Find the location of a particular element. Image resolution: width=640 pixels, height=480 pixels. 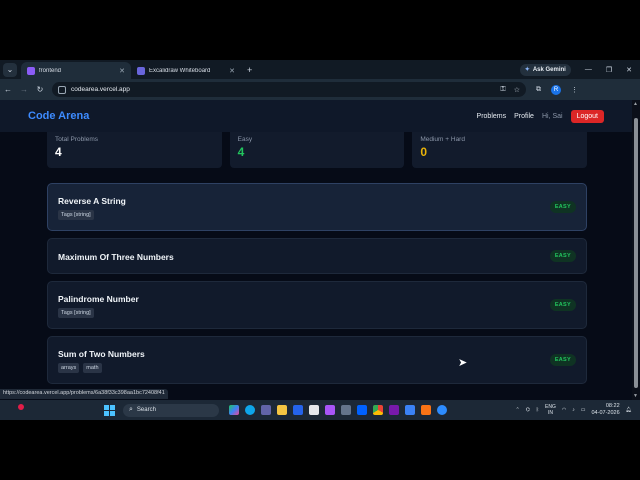

battery-icon: ▭ is located at coordinates (583, 410).